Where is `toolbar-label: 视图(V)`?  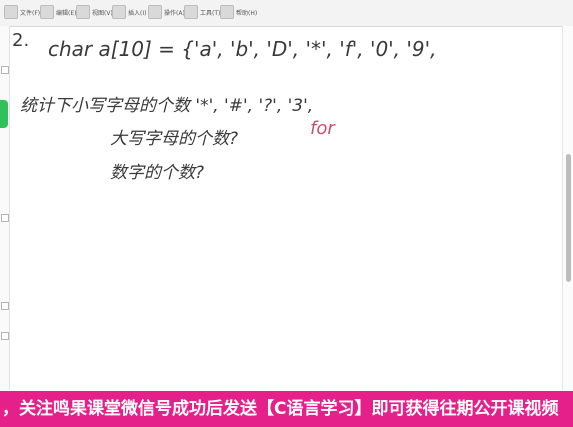 toolbar-label: 视图(V) is located at coordinates (102, 13).